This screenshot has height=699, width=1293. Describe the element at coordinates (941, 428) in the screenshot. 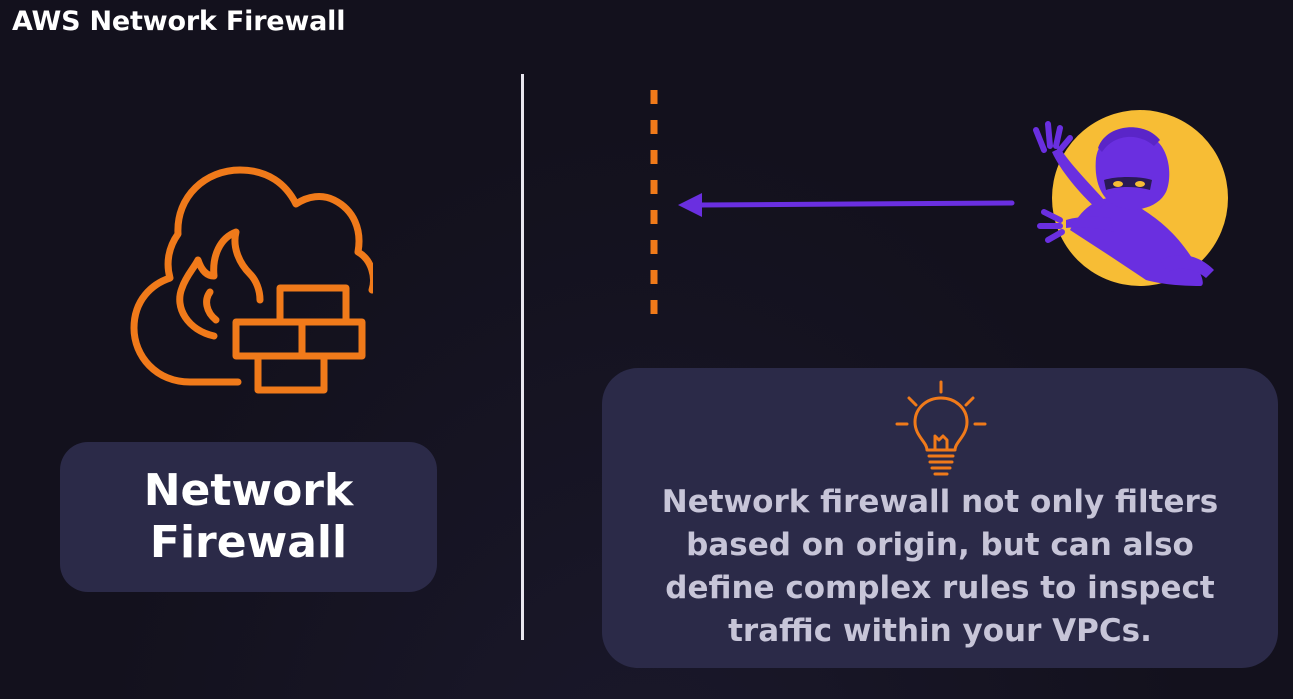

I see `lightbulb-icon` at that location.